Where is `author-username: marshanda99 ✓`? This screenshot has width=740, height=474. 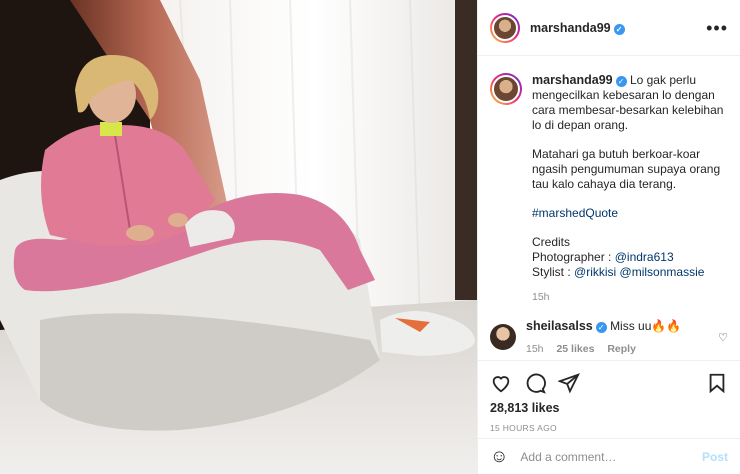
author-username: marshanda99 ✓ is located at coordinates (577, 28).